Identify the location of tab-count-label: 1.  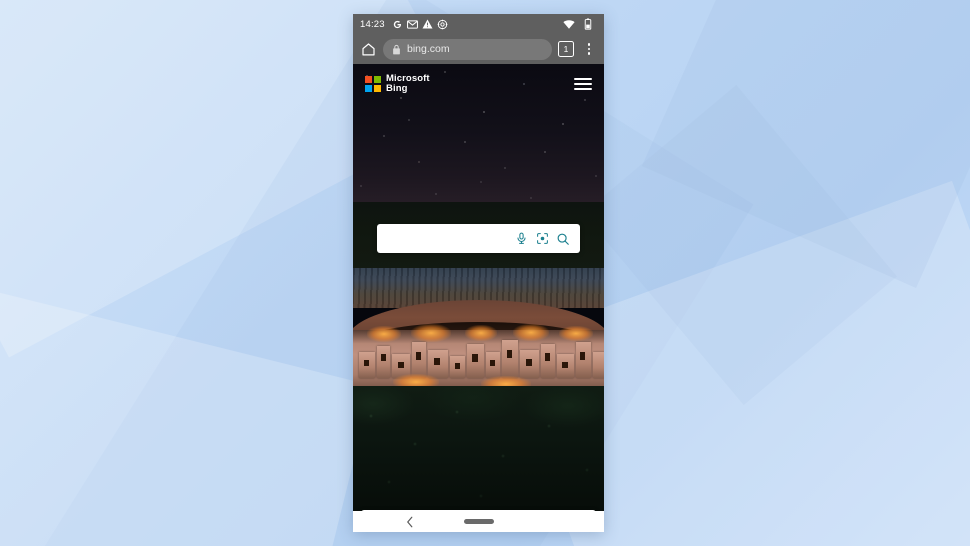
(566, 48).